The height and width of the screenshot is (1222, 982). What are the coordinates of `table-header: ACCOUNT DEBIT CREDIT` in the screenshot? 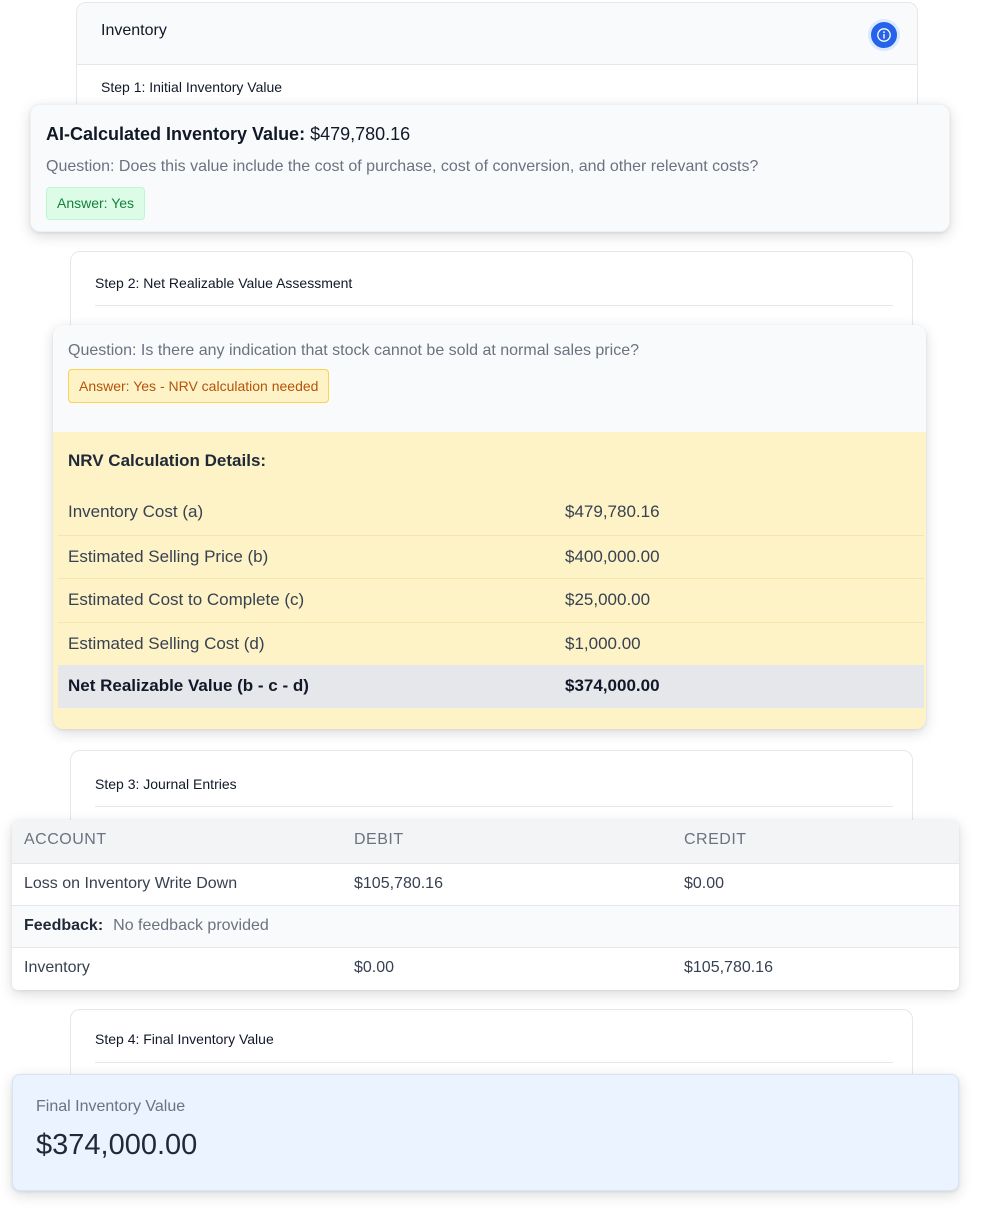 It's located at (485, 841).